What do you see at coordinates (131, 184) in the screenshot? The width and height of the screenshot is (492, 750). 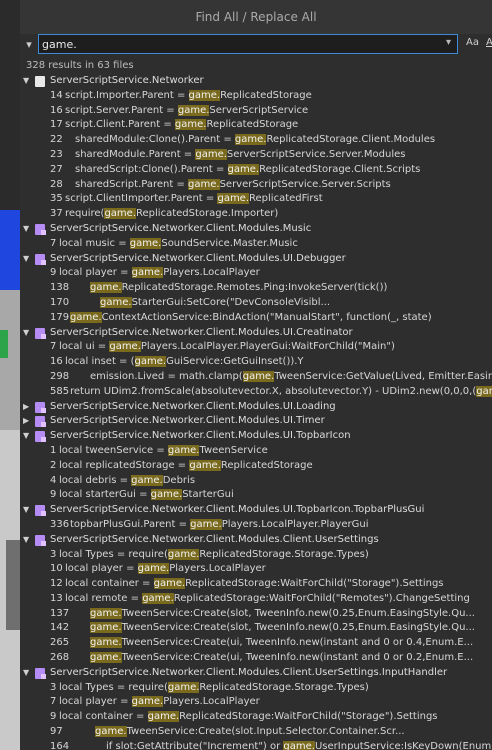 I see `code-before: sharedScript.Parent =` at bounding box center [131, 184].